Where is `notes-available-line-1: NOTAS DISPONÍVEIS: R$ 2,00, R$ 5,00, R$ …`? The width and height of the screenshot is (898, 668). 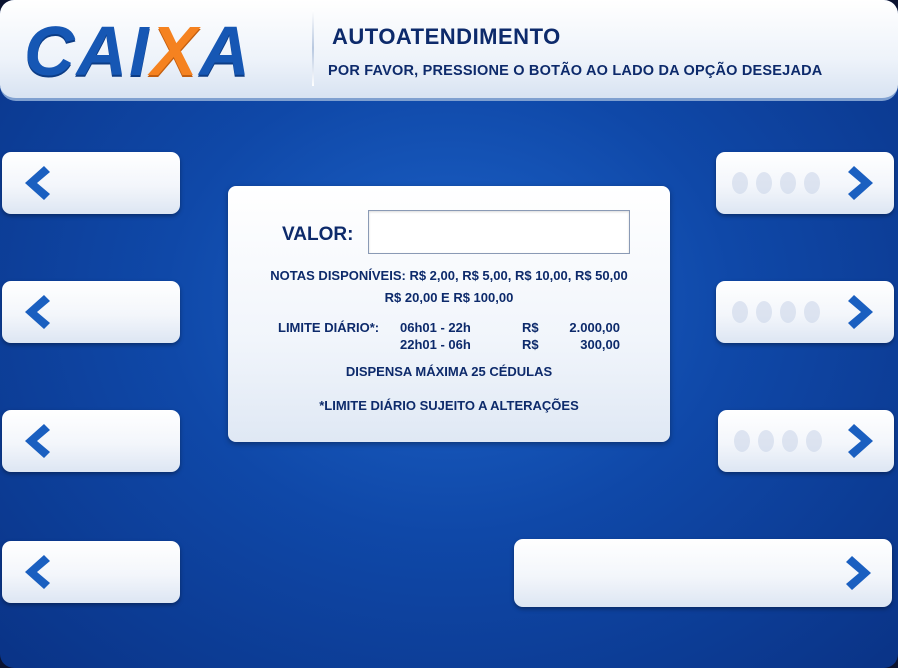
notes-available-line-1: NOTAS DISPONÍVEIS: R$ 2,00, R$ 5,00, R$ … is located at coordinates (449, 275).